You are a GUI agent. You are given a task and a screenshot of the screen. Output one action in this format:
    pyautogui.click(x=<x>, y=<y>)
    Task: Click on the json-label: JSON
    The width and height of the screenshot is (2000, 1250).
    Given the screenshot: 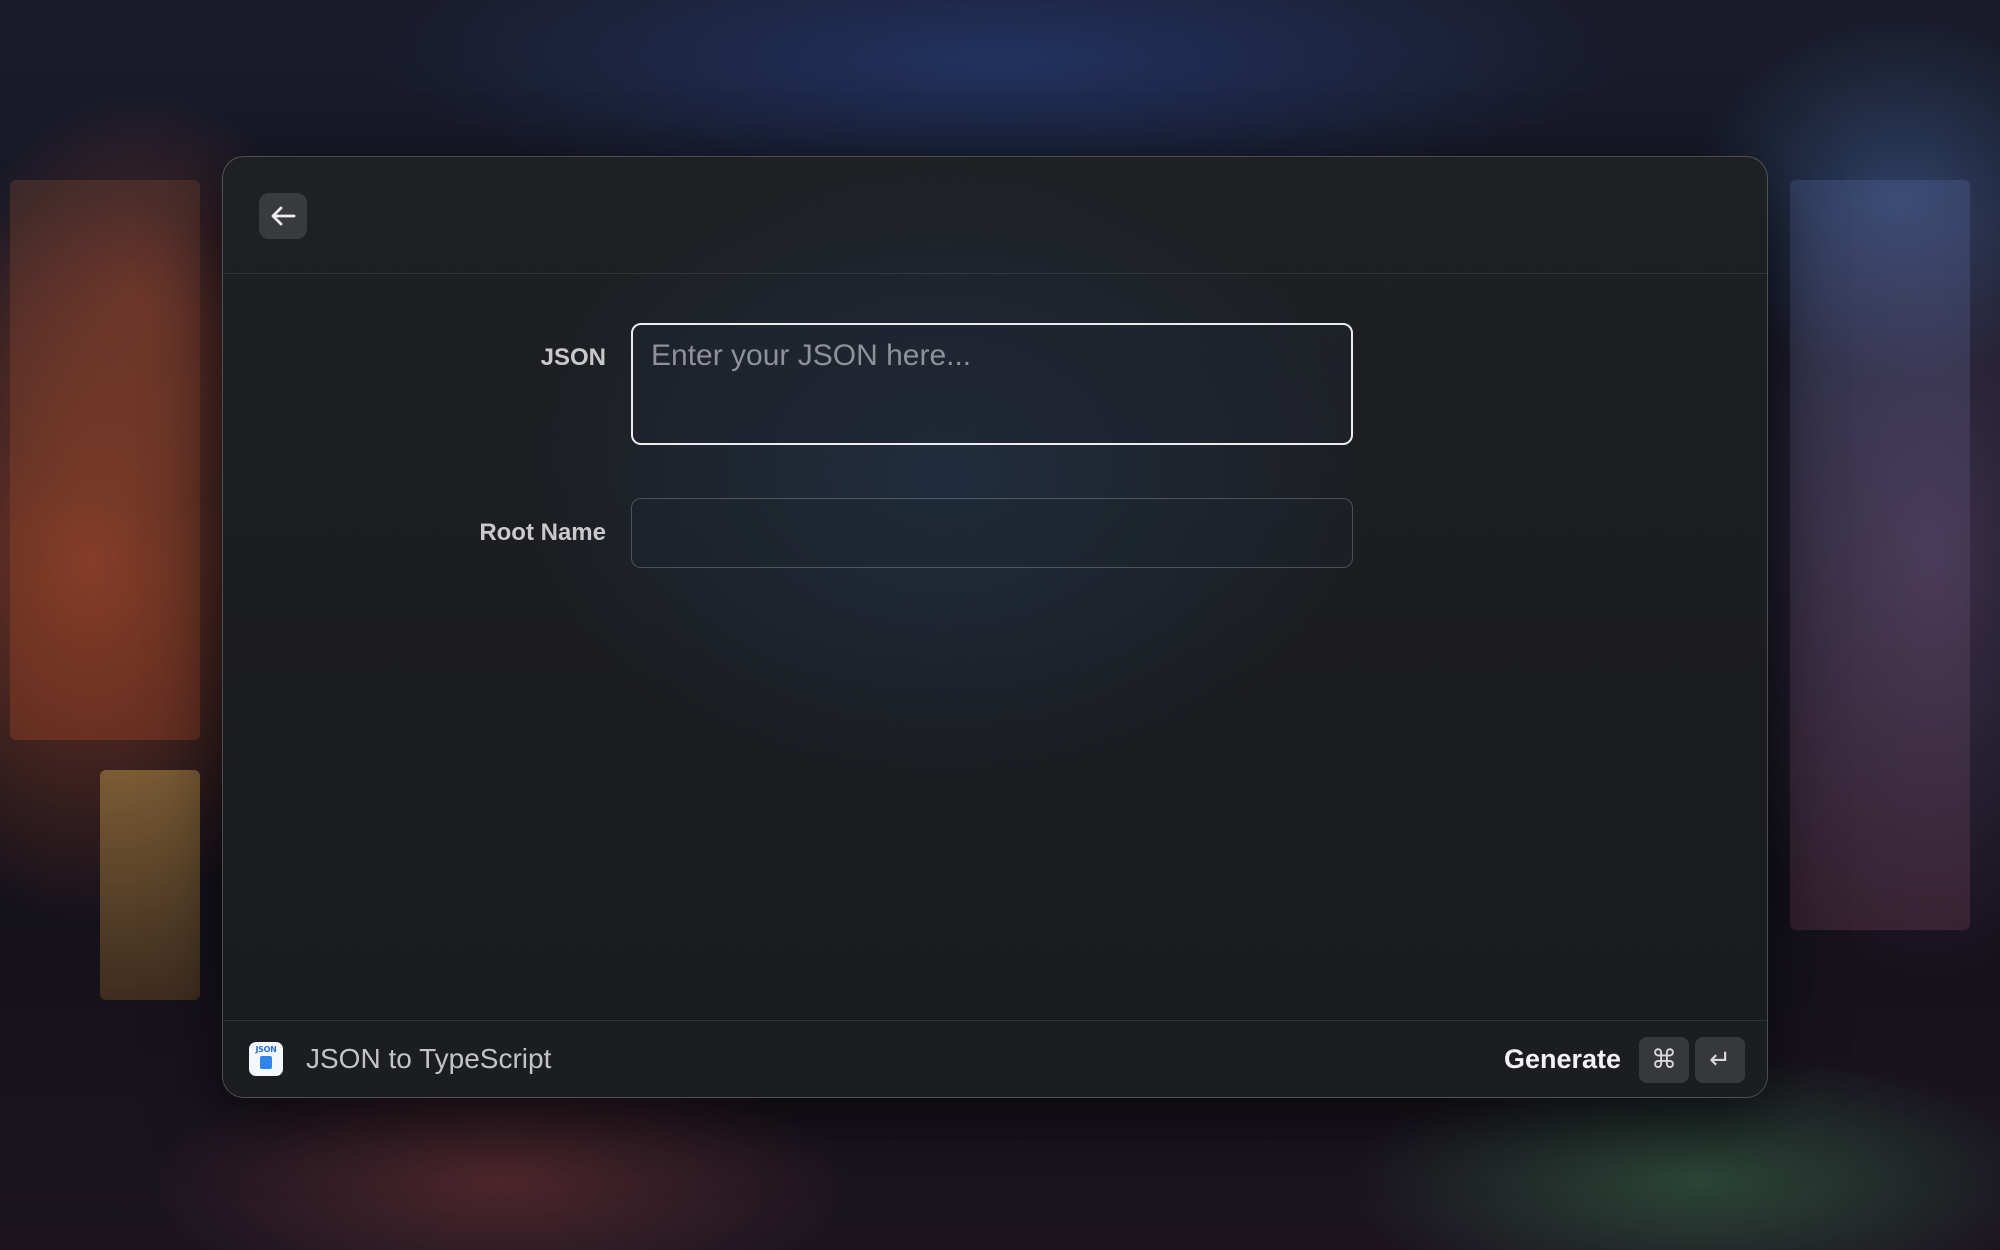 What is the action you would take?
    pyautogui.click(x=573, y=357)
    